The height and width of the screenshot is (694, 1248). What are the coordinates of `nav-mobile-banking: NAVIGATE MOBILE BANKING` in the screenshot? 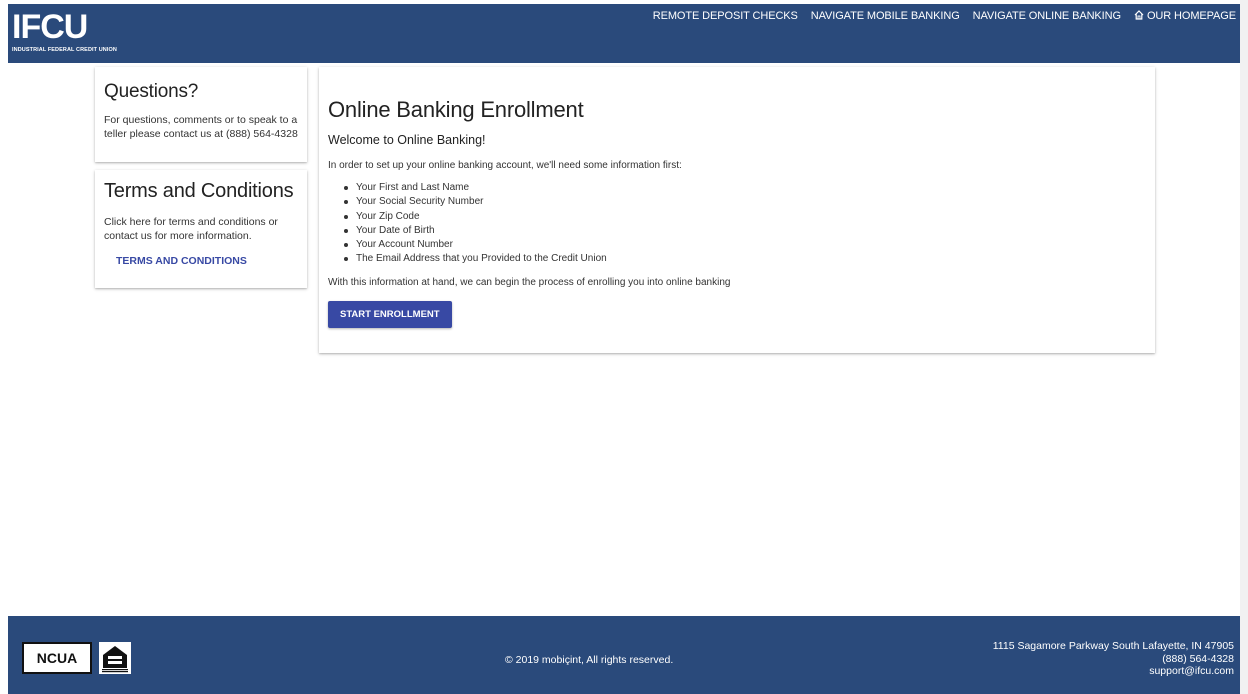 It's located at (885, 16).